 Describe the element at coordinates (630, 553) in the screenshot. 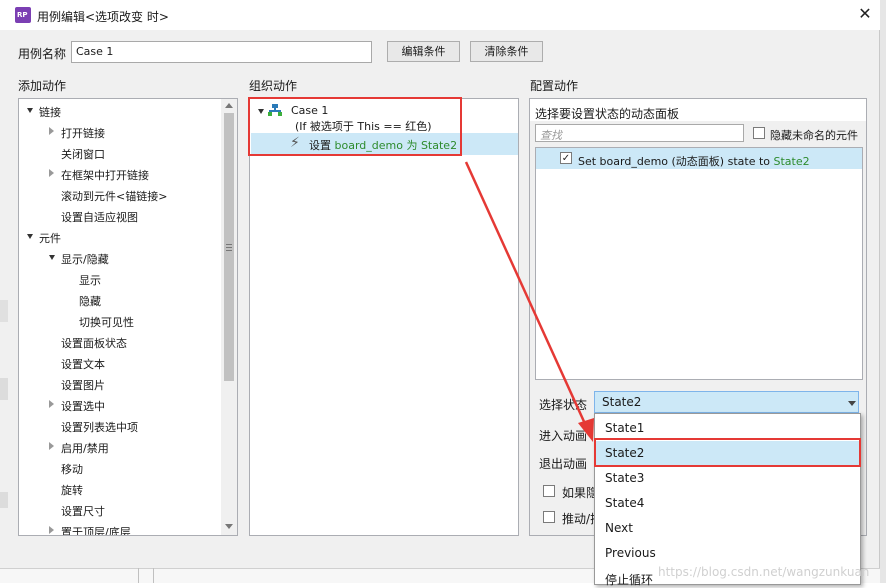

I see `dropdown-option: Previous` at that location.